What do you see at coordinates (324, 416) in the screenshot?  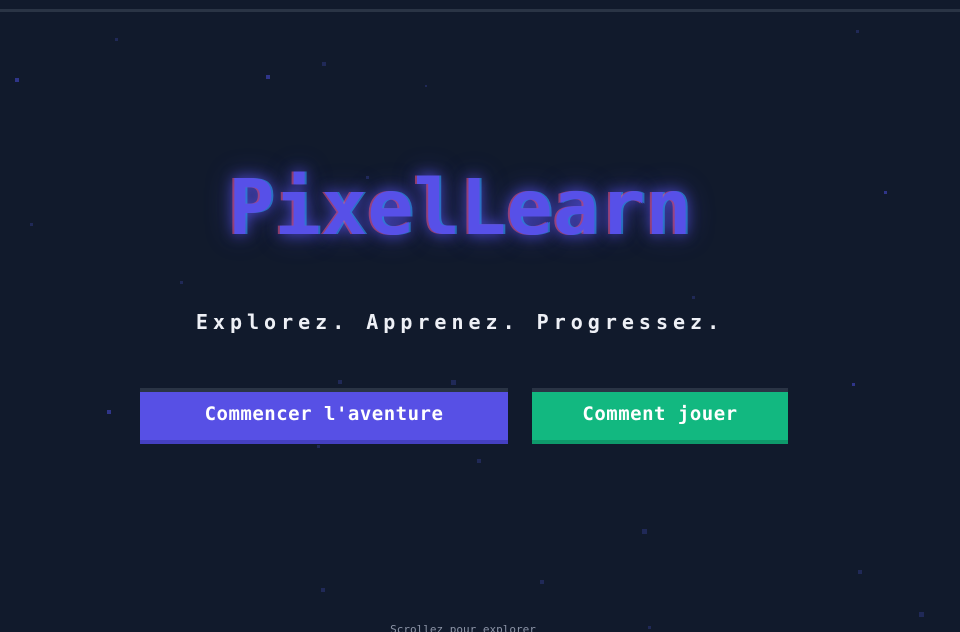 I see `start-adventure-button: Commencer l'aventure` at bounding box center [324, 416].